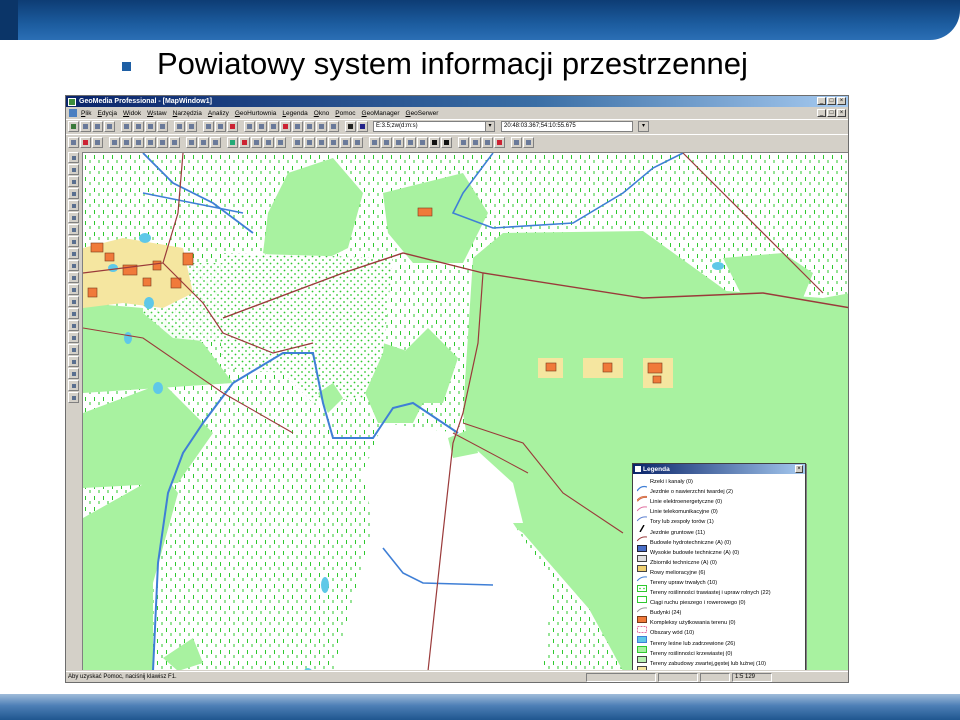 Image resolution: width=960 pixels, height=720 pixels. I want to click on insert-feature-icon, so click(232, 142).